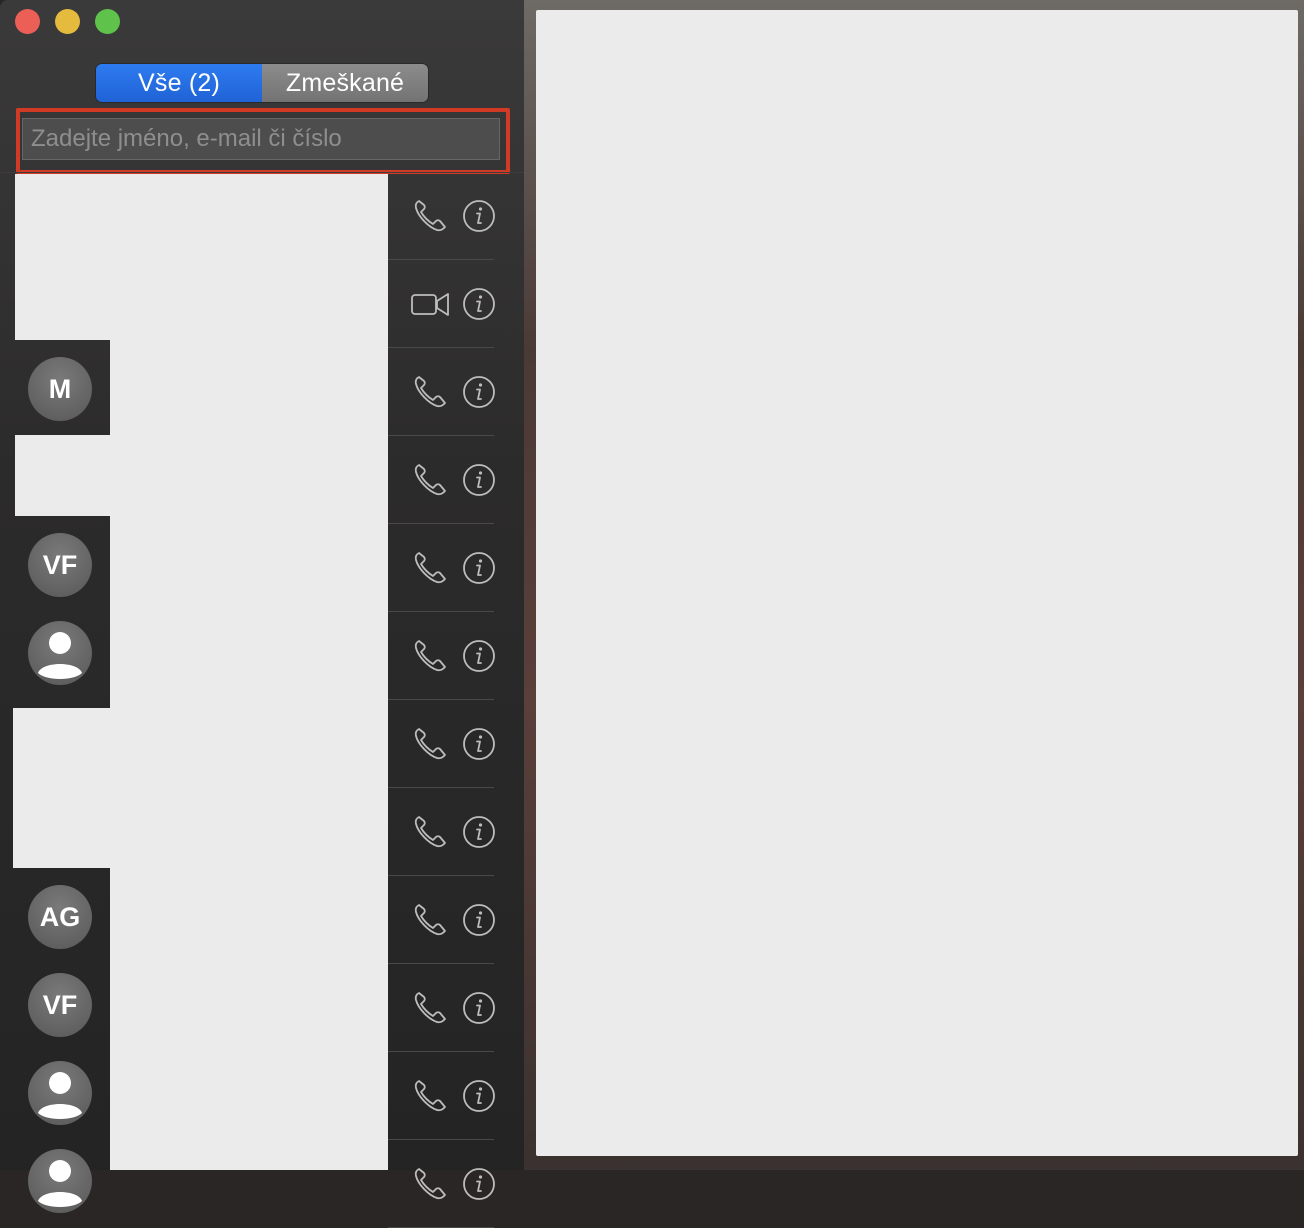 The width and height of the screenshot is (1304, 1228). What do you see at coordinates (345, 83) in the screenshot?
I see `tab-missed: Zmeškané` at bounding box center [345, 83].